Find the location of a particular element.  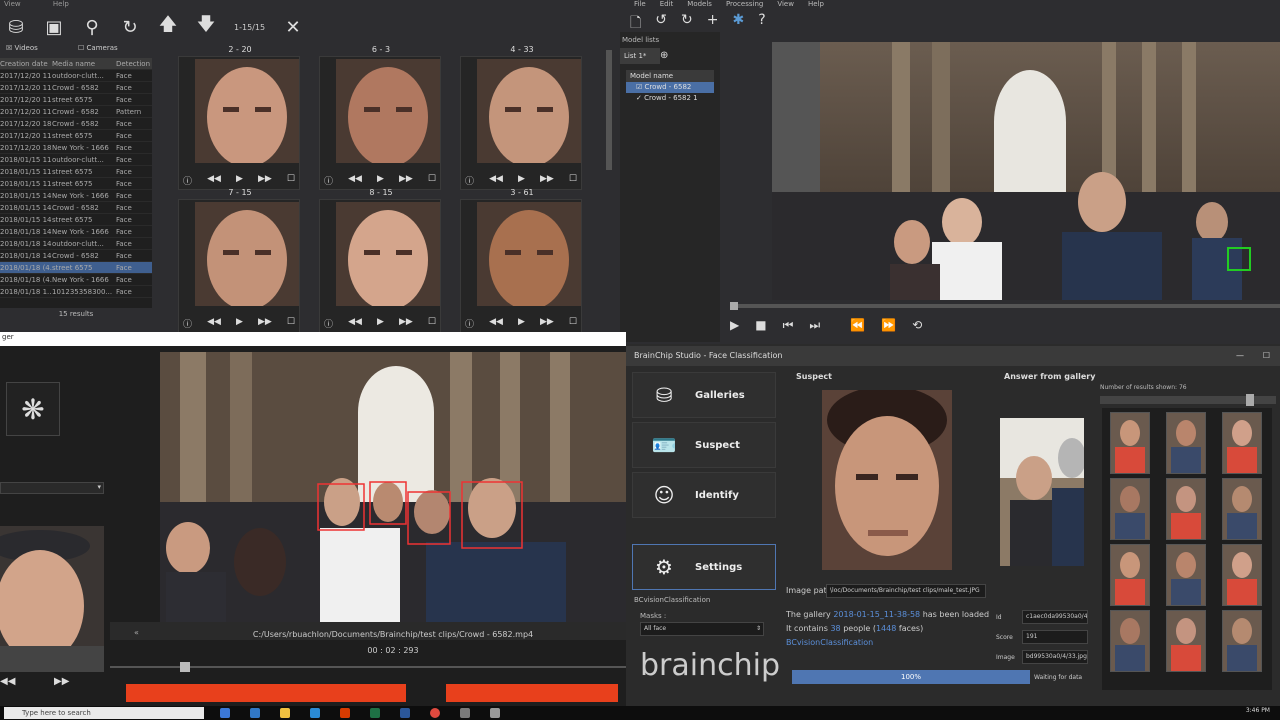

col-media-name: Media name is located at coordinates (84, 63).